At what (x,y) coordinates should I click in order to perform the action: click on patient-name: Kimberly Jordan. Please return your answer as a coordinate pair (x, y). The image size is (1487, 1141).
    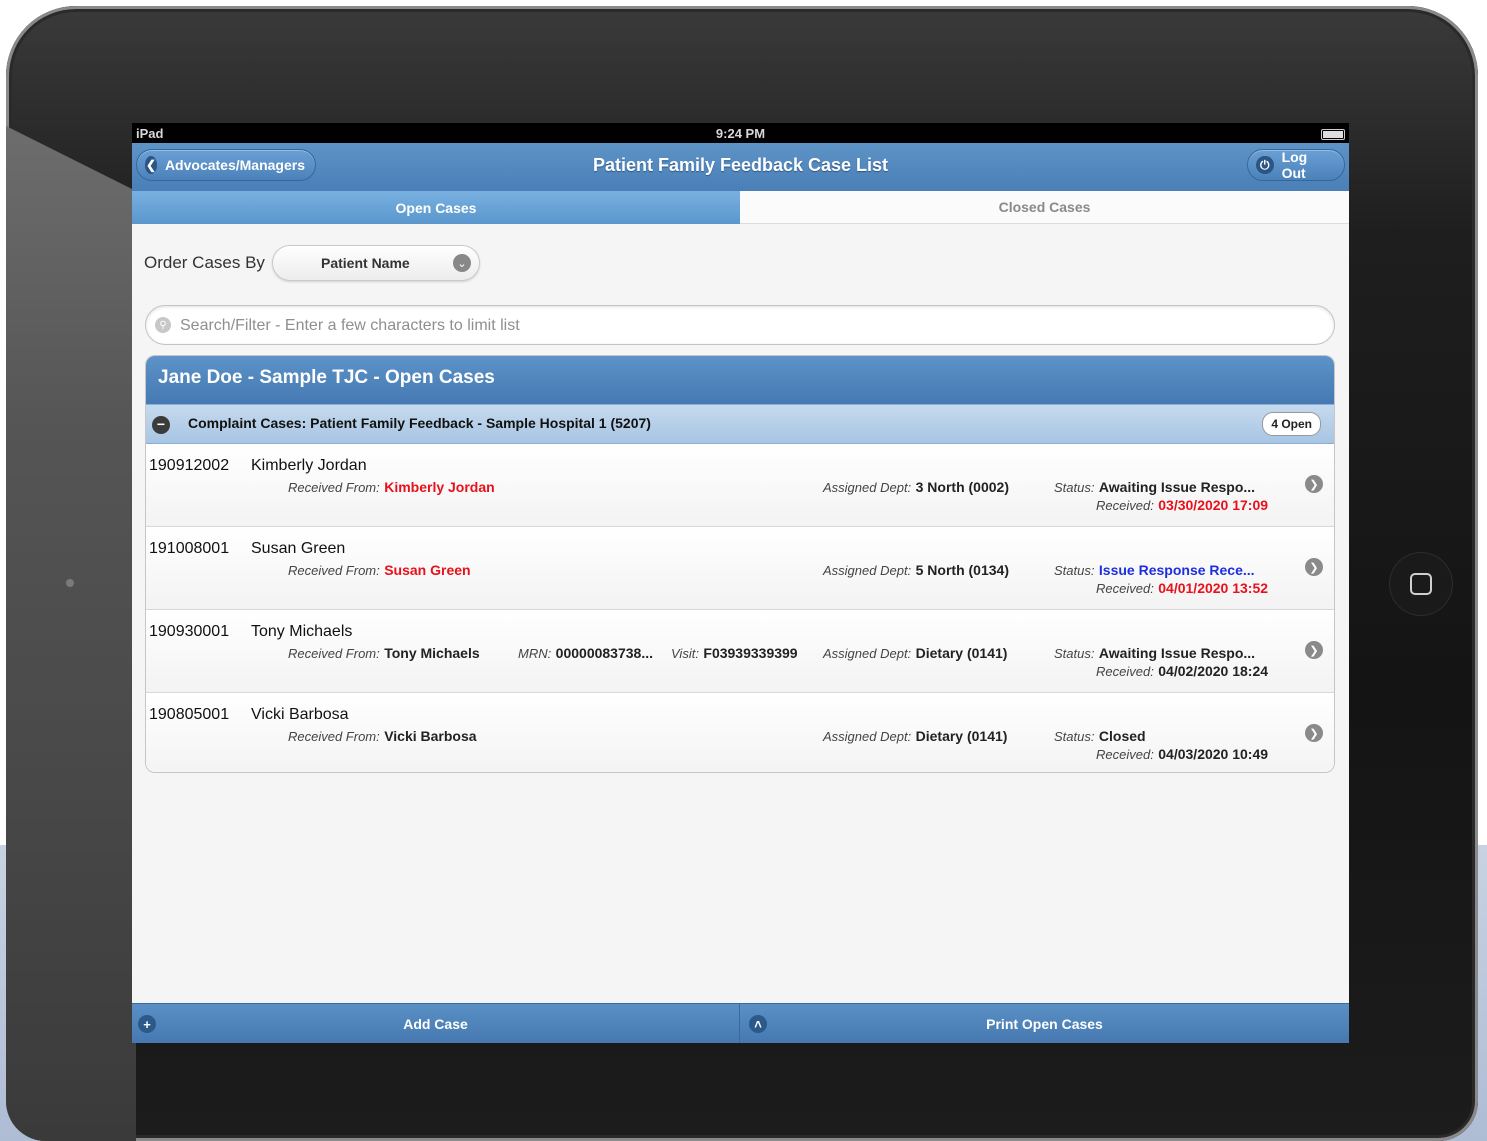
    Looking at the image, I should click on (309, 465).